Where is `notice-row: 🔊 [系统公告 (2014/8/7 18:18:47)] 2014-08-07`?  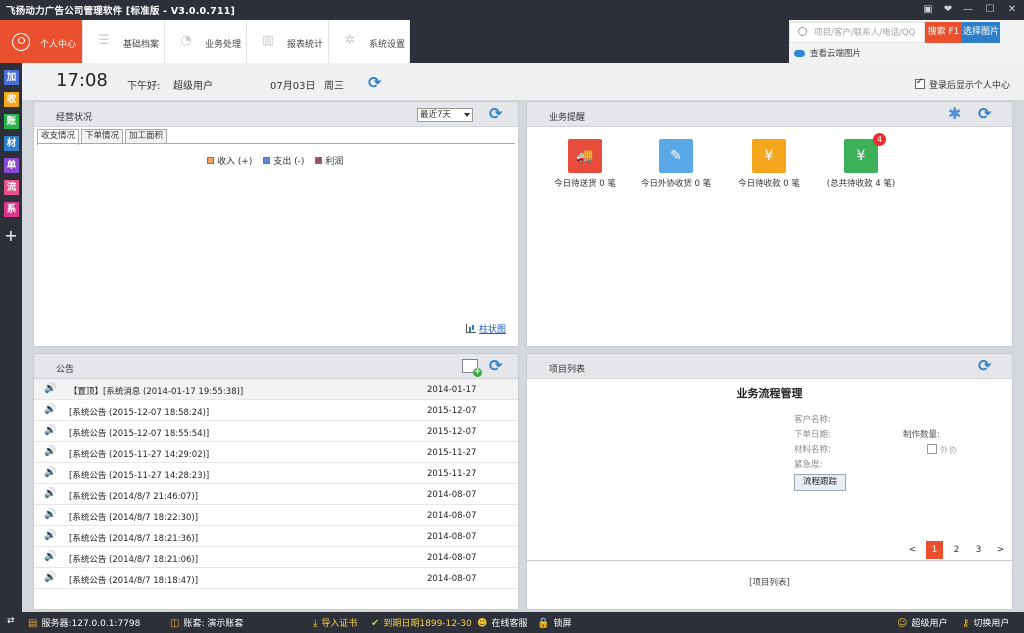
notice-row: 🔊 [系统公告 (2014/8/7 18:18:47)] 2014-08-07 is located at coordinates (276, 578).